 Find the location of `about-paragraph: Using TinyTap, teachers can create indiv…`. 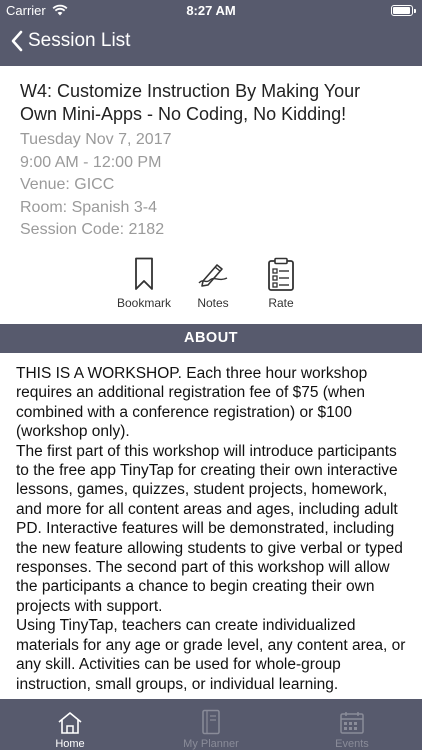

about-paragraph: Using TinyTap, teachers can create indiv… is located at coordinates (211, 655).